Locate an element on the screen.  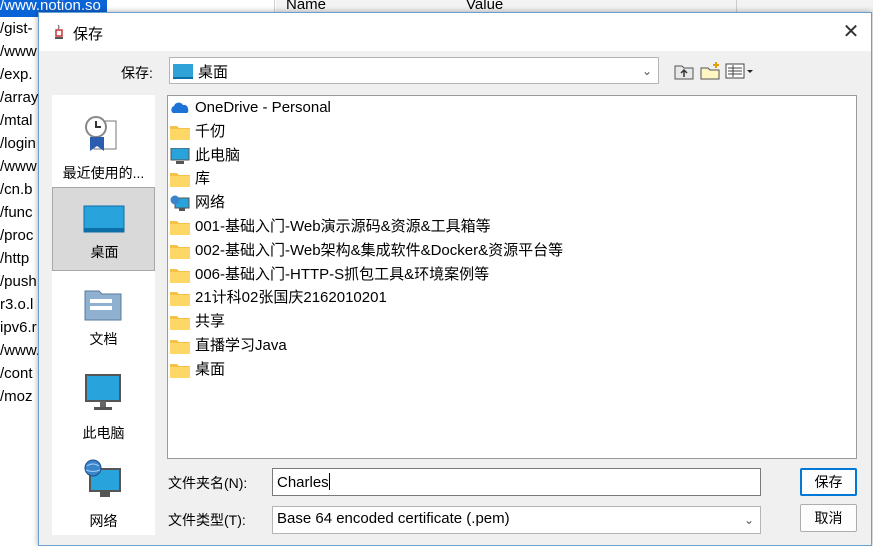
background-url-row: /cn.b is located at coordinates (16, 189).